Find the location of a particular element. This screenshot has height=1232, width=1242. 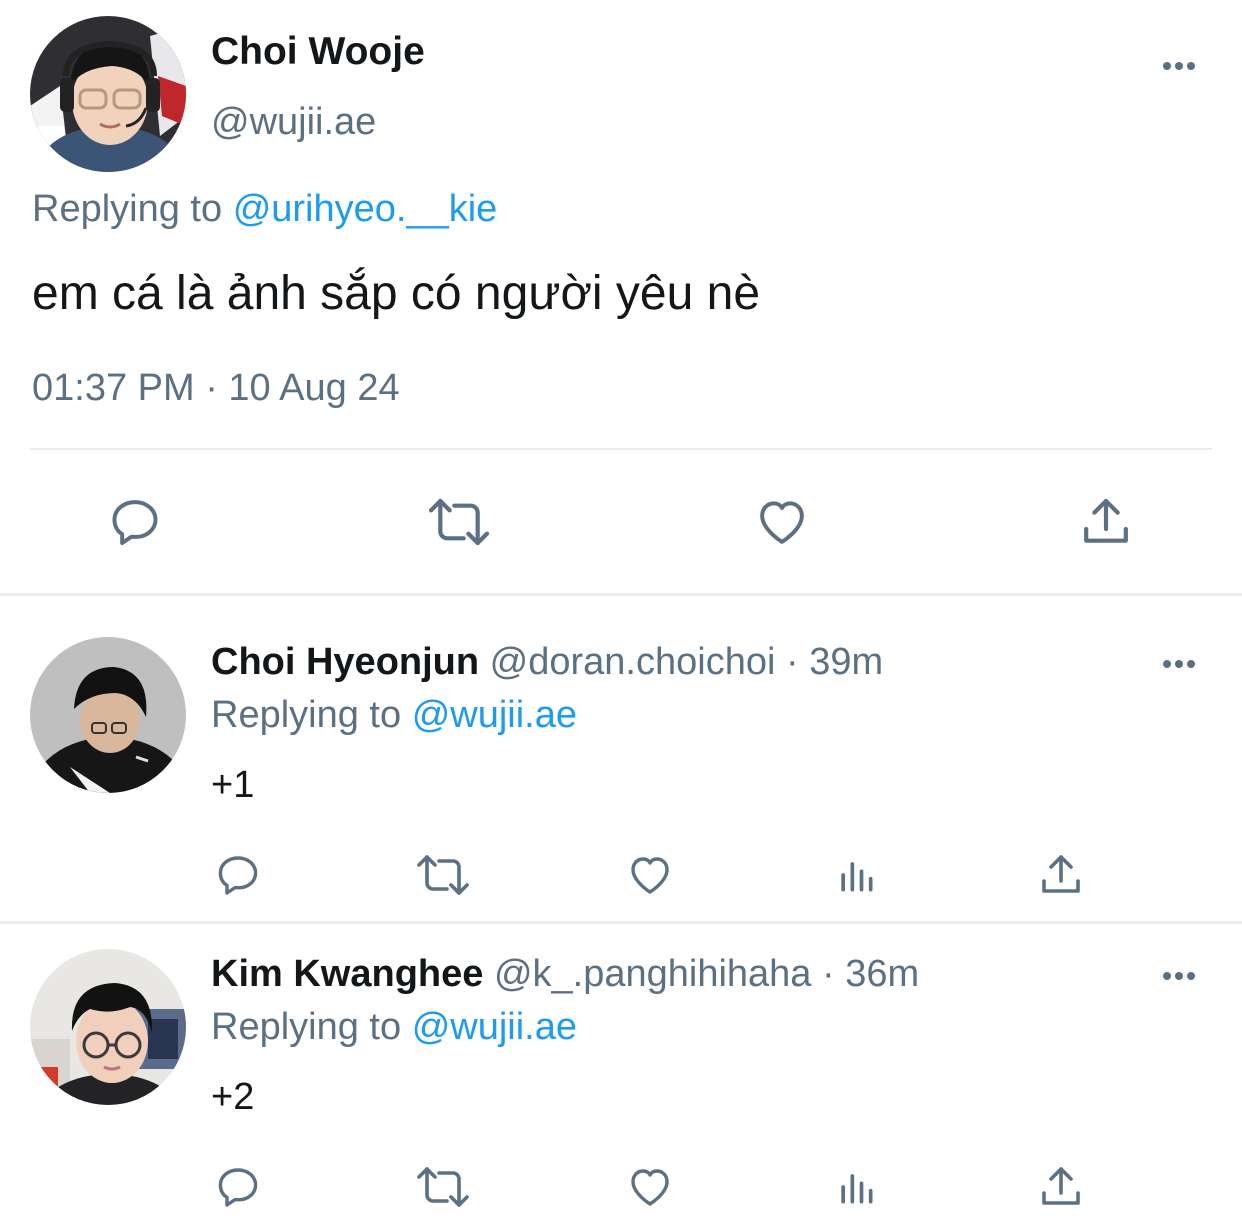

tweet-timestamp: 01:37 PM · 10 Aug 24 is located at coordinates (216, 388).